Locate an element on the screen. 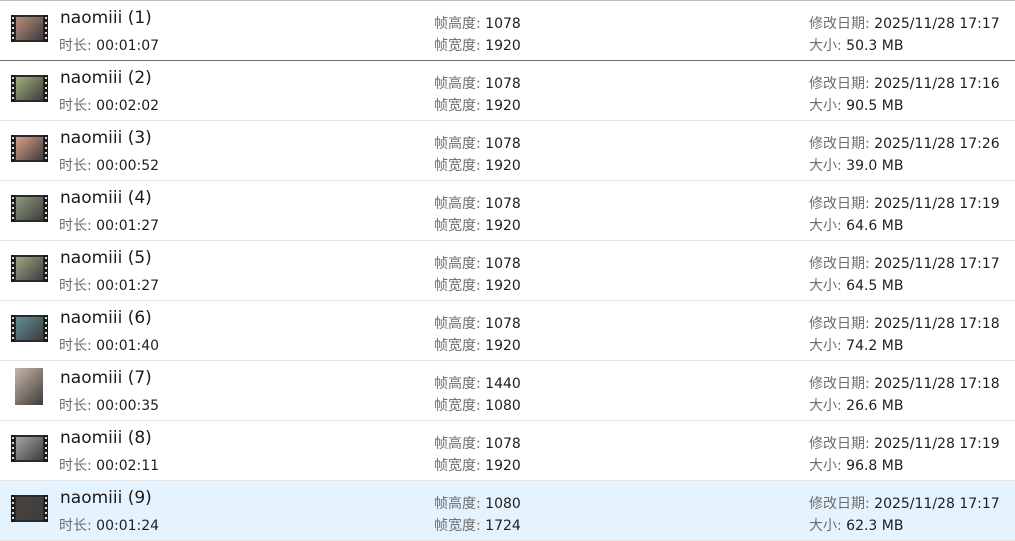 The height and width of the screenshot is (541, 1015). modified-date-field: 修改日期: 2025/11/28 17:19 is located at coordinates (904, 443).